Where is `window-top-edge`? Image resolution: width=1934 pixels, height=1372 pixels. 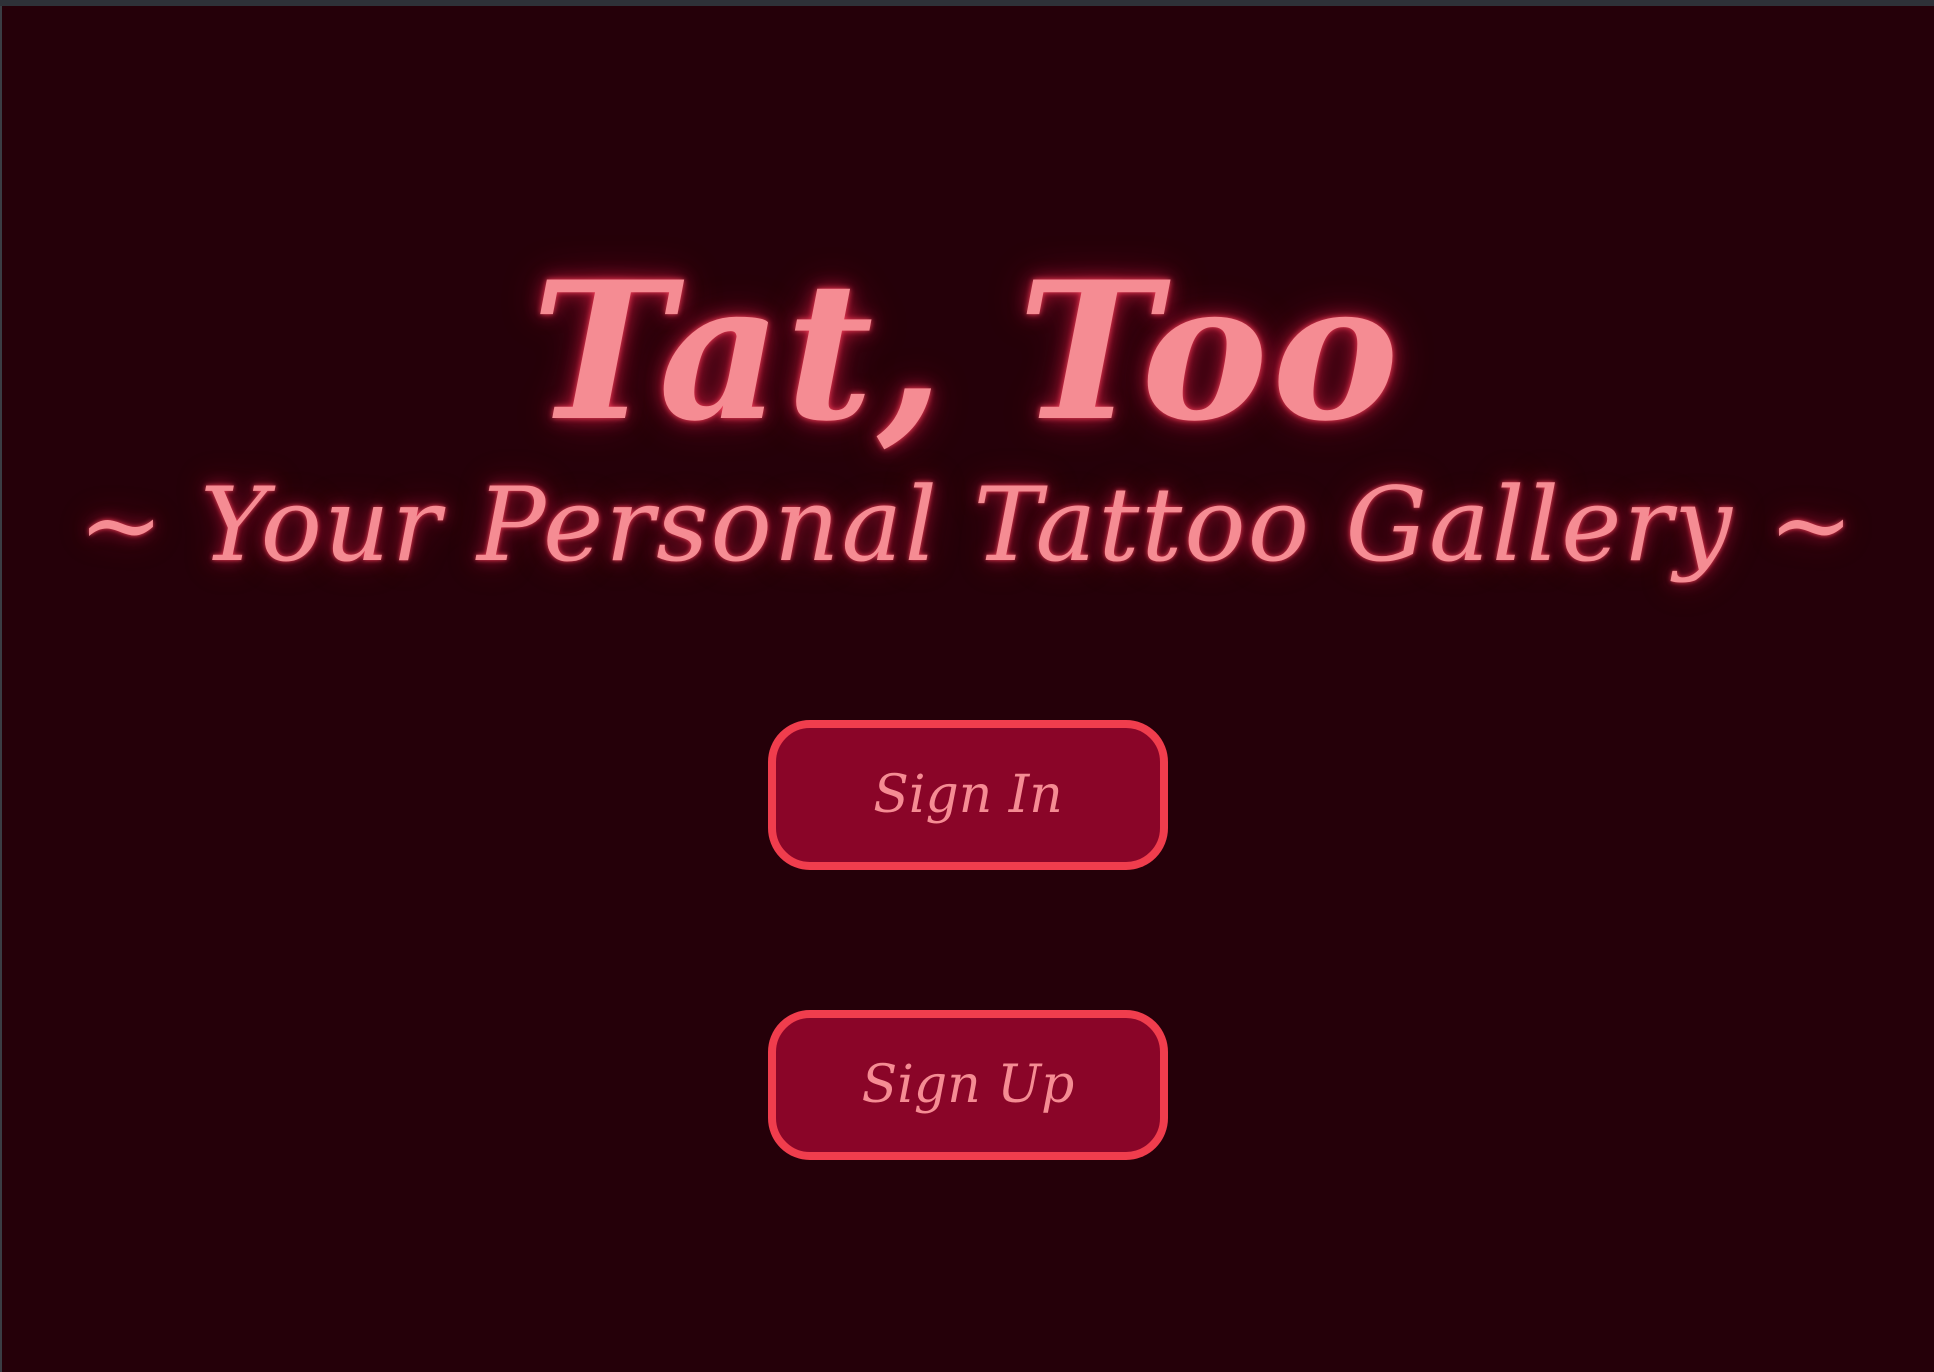 window-top-edge is located at coordinates (967, 3).